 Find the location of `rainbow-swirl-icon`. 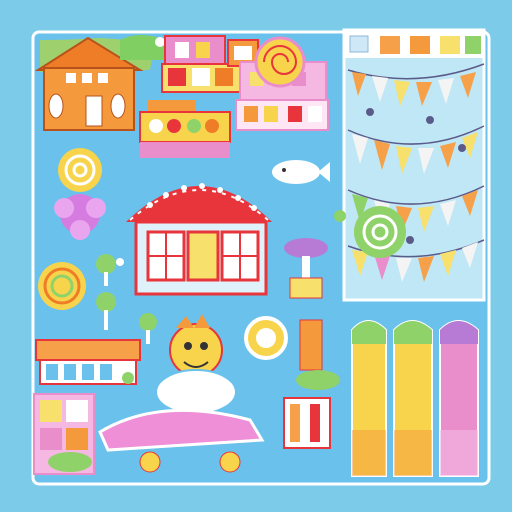

rainbow-swirl-icon is located at coordinates (62, 286).